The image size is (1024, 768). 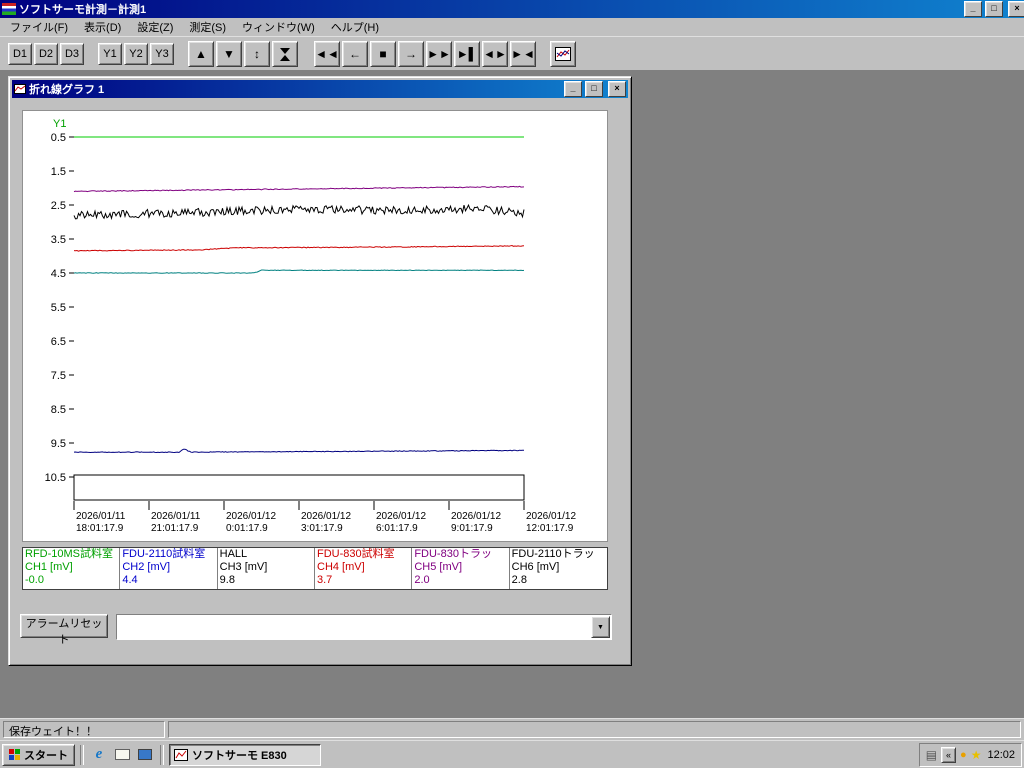 What do you see at coordinates (99, 755) in the screenshot?
I see `quicklaunch-ie-icon: e` at bounding box center [99, 755].